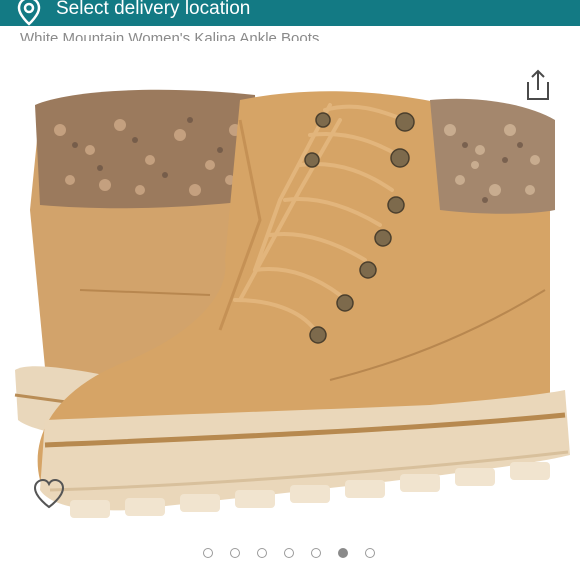 The width and height of the screenshot is (580, 580). What do you see at coordinates (153, 10) in the screenshot?
I see `delivery-location-label: Select delivery location` at bounding box center [153, 10].